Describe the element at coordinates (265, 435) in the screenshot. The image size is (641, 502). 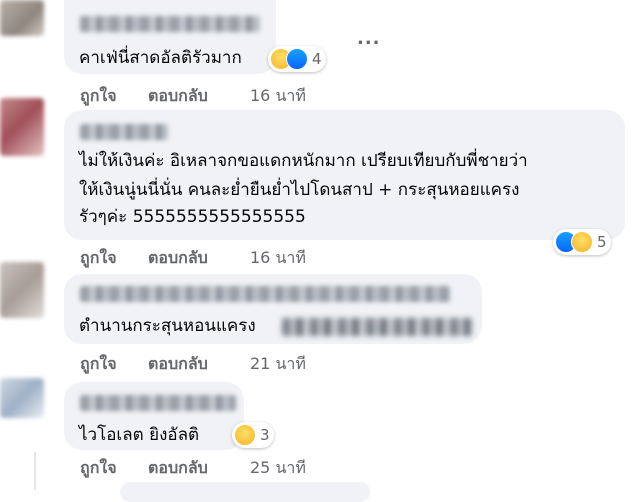
I see `reaction-count: 3` at that location.